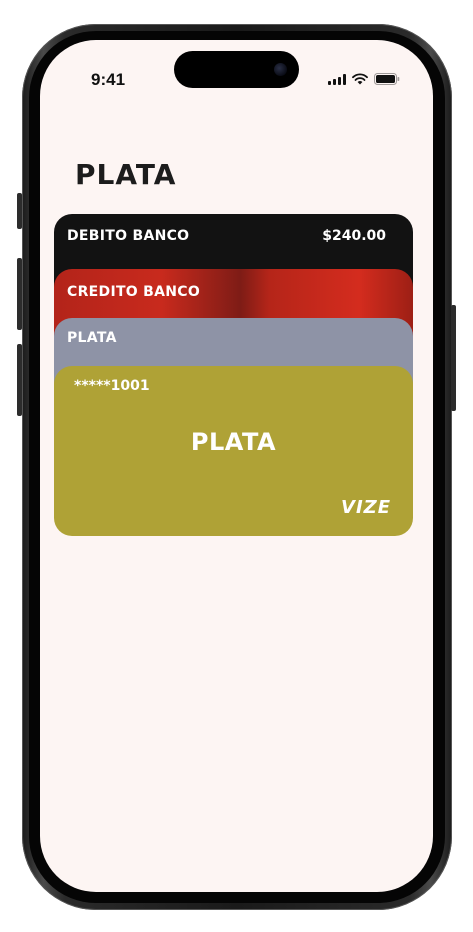 This screenshot has height=932, width=473. I want to click on signal-icon, so click(337, 79).